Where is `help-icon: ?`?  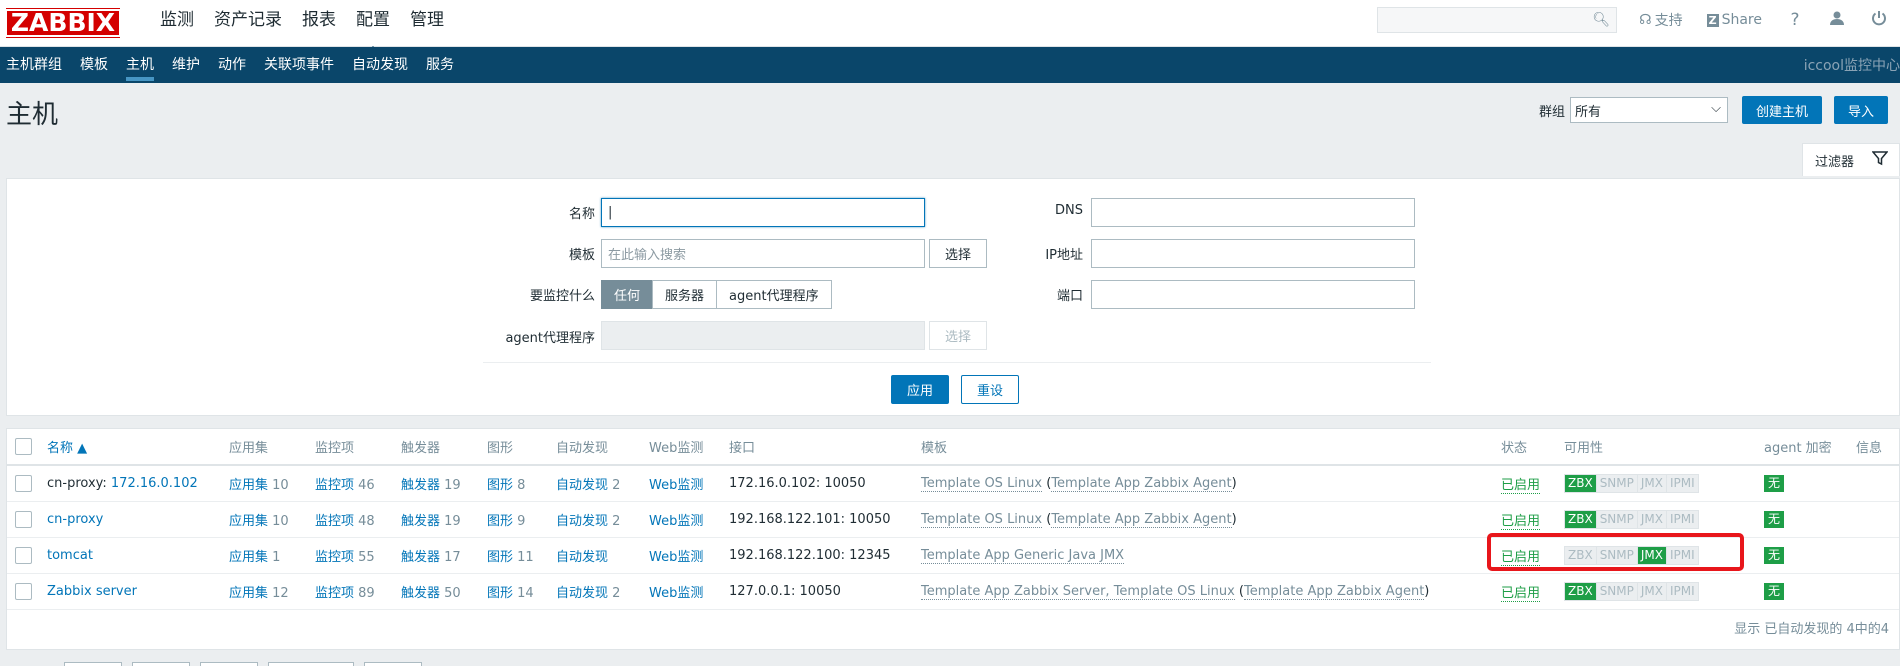
help-icon: ? is located at coordinates (1795, 20).